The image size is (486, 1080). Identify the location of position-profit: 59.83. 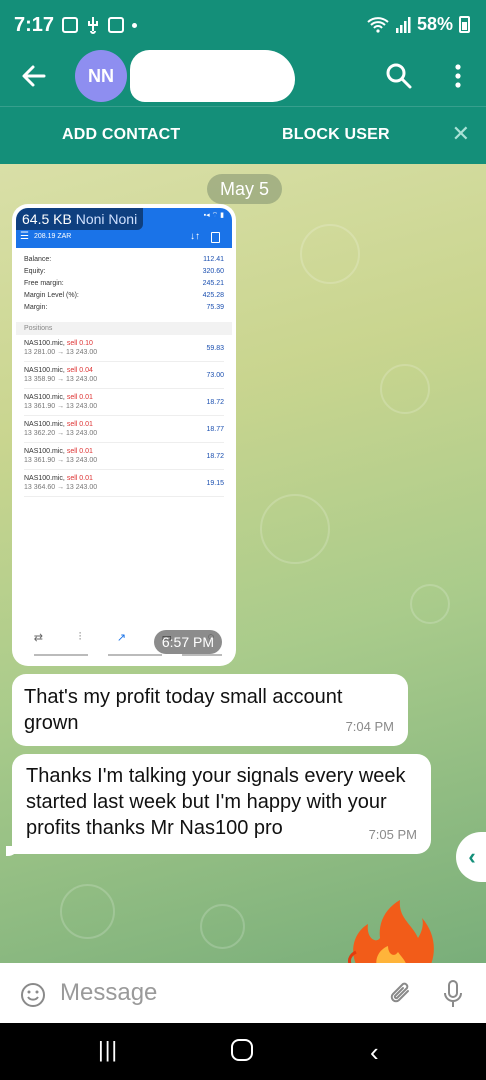
(215, 348).